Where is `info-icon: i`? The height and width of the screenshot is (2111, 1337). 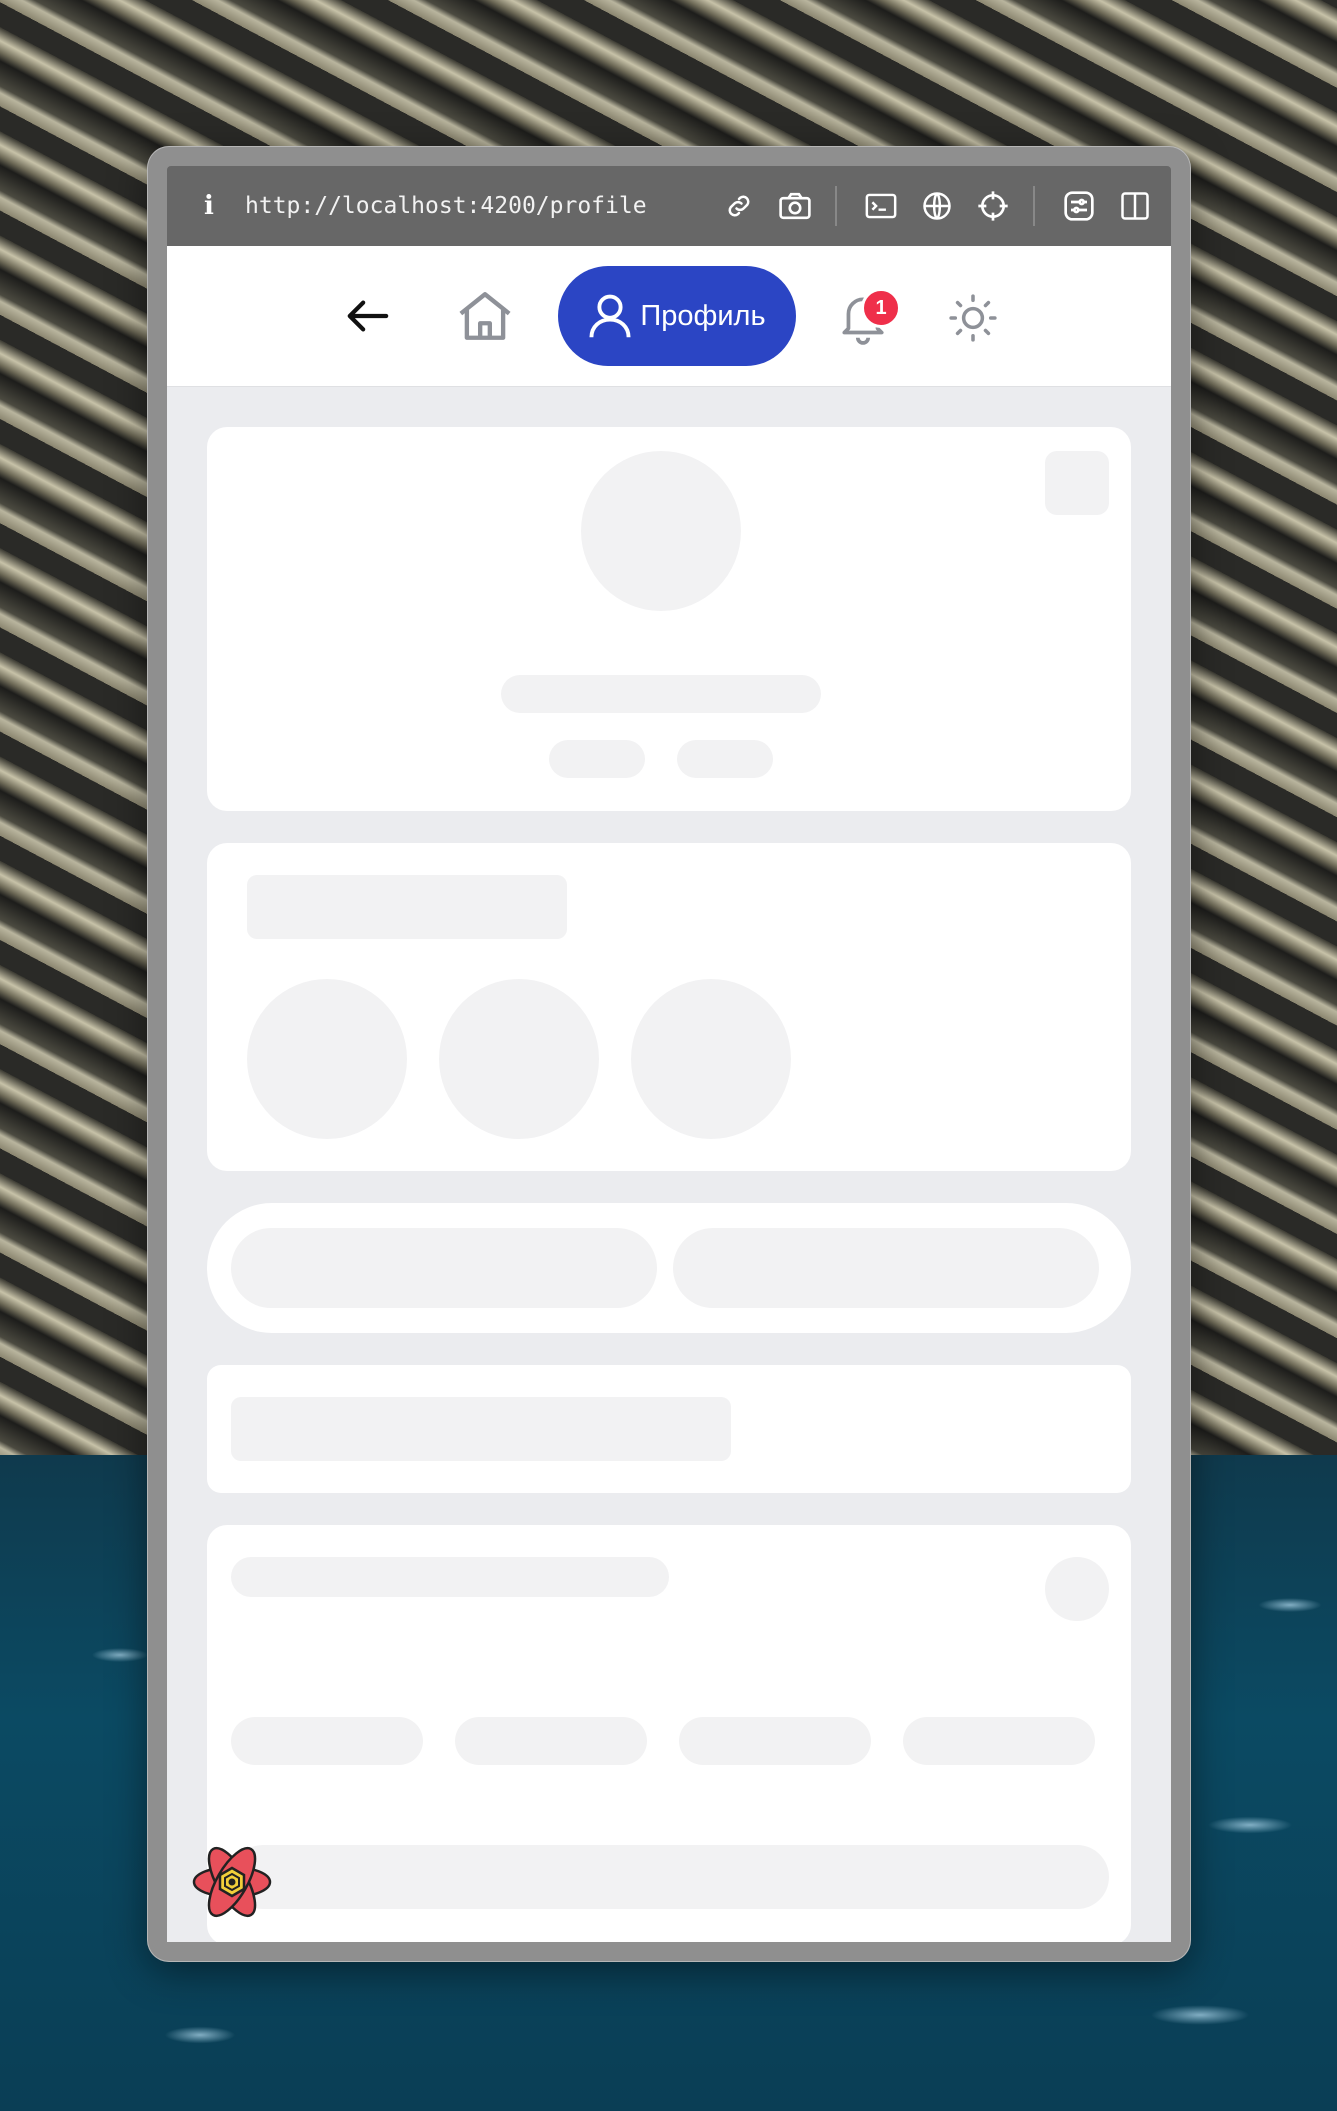 info-icon: i is located at coordinates (209, 206).